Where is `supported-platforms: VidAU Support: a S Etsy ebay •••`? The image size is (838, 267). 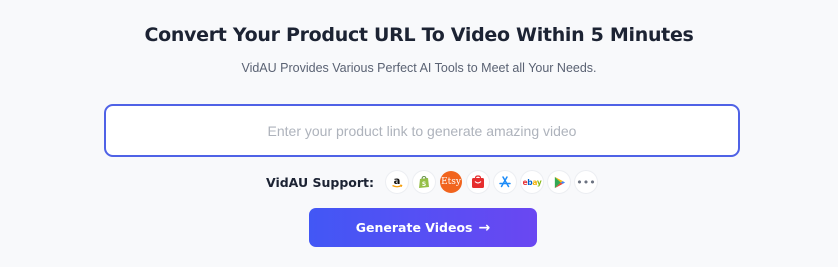 supported-platforms: VidAU Support: a S Etsy ebay ••• is located at coordinates (434, 182).